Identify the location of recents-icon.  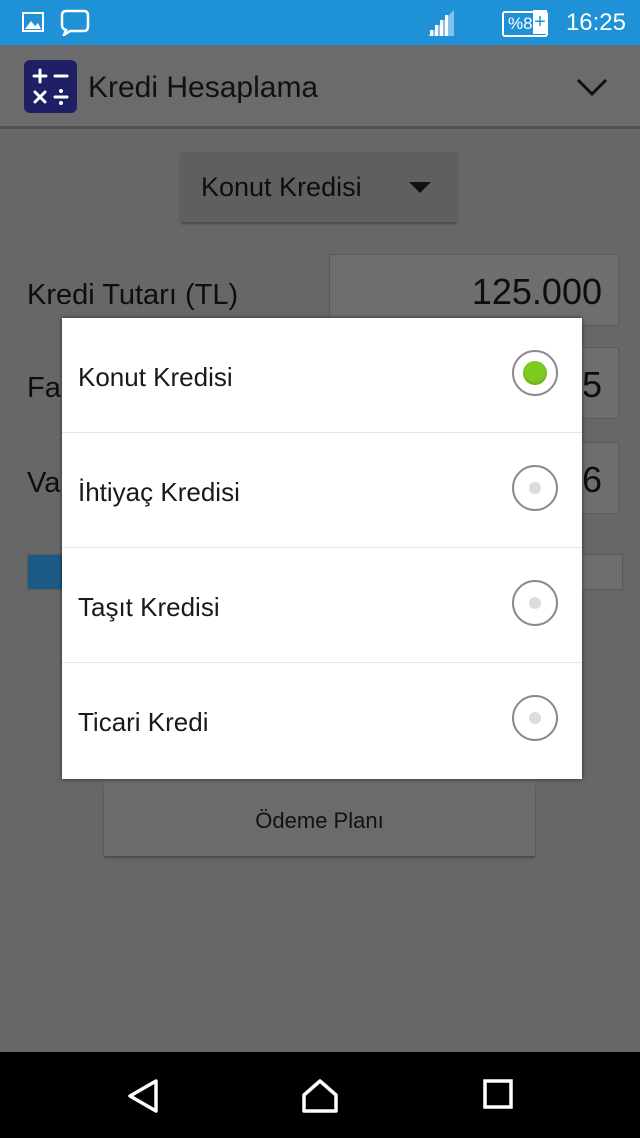
(498, 1094).